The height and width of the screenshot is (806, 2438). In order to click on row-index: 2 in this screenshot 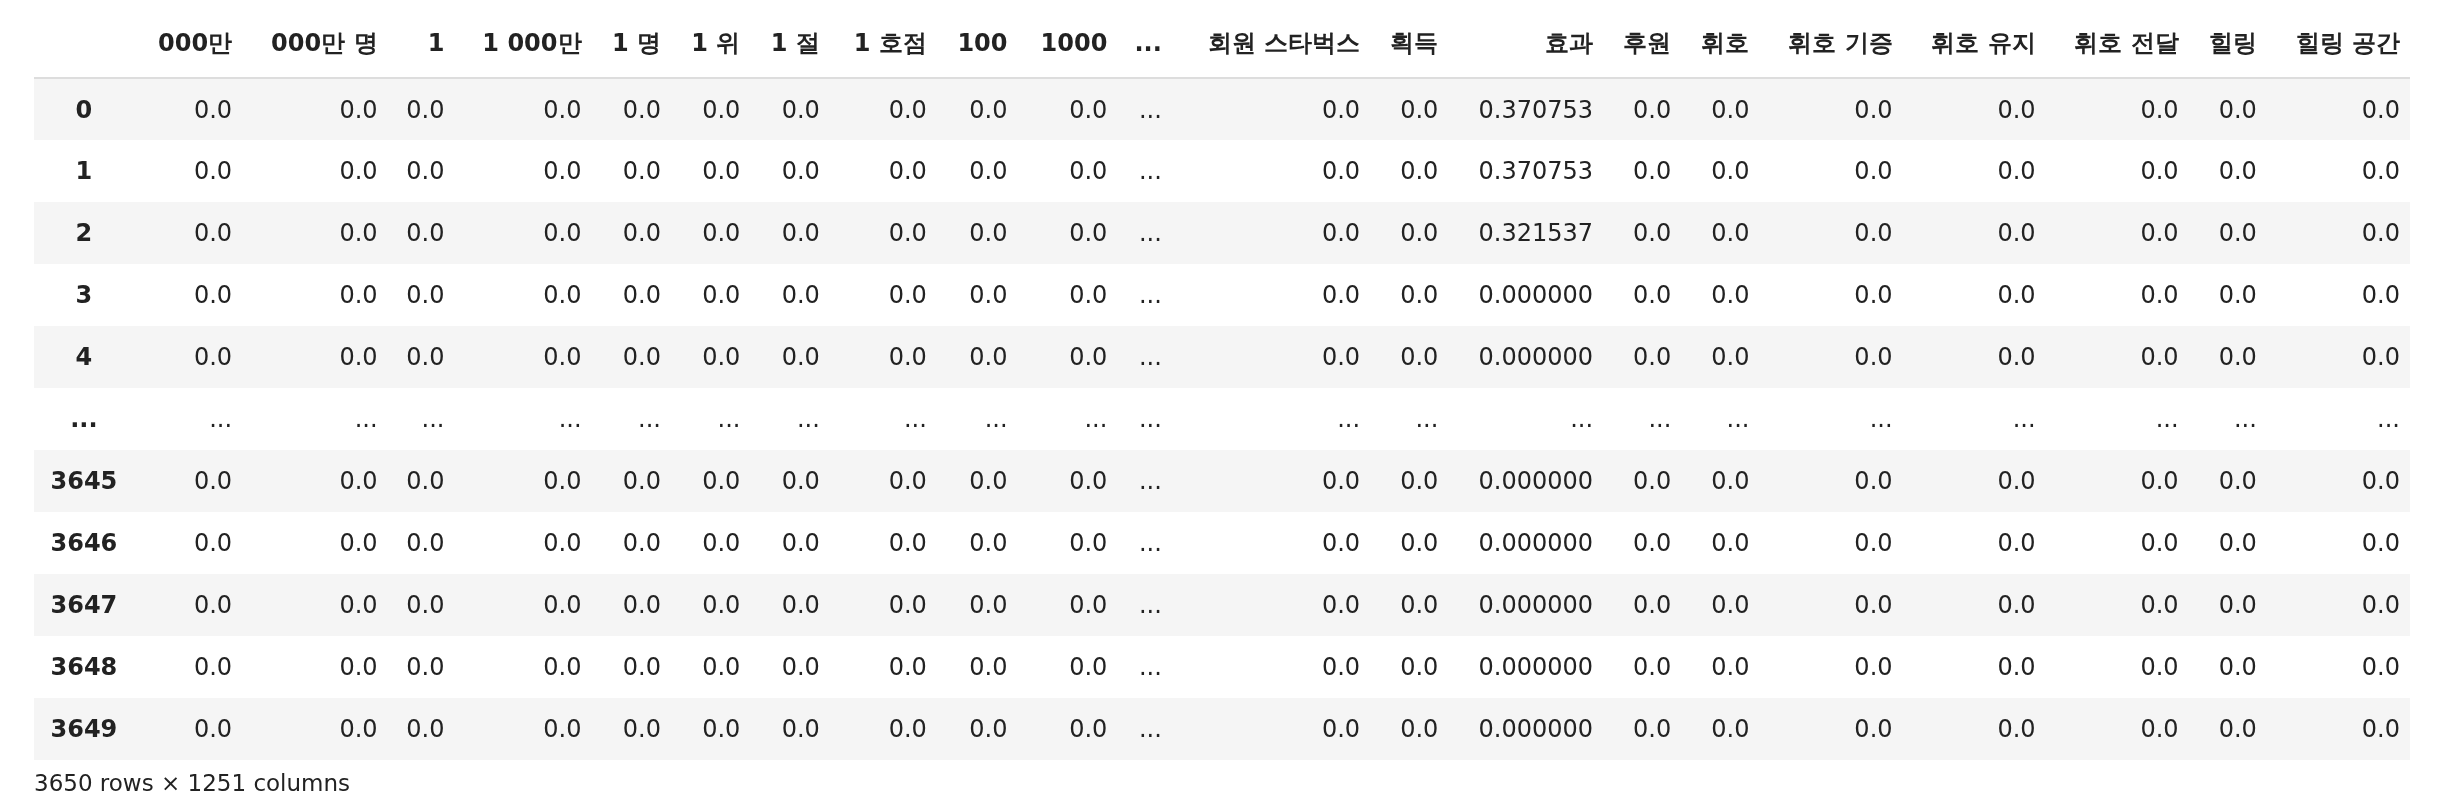, I will do `click(84, 233)`.